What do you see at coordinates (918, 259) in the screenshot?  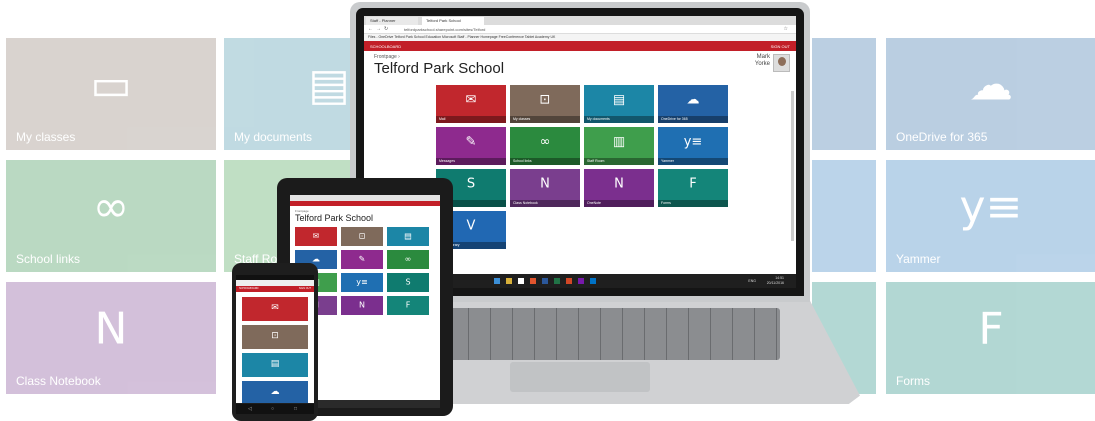 I see `bg-tile-label: Yammer` at bounding box center [918, 259].